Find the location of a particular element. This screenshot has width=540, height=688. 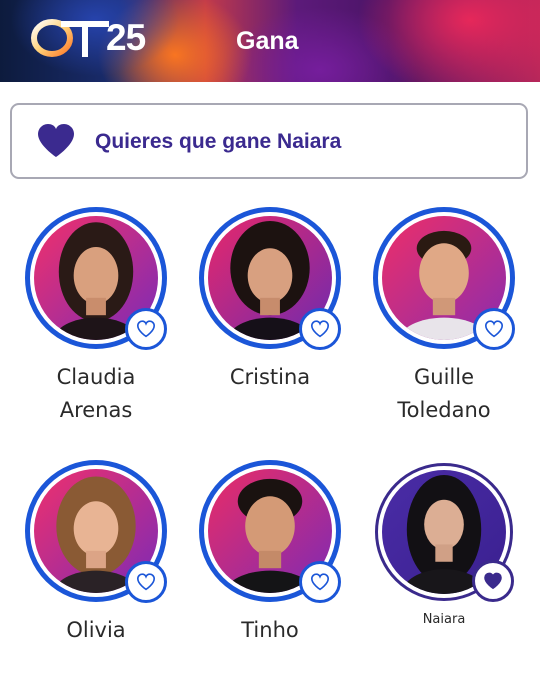

logo-number: 25 is located at coordinates (126, 37).